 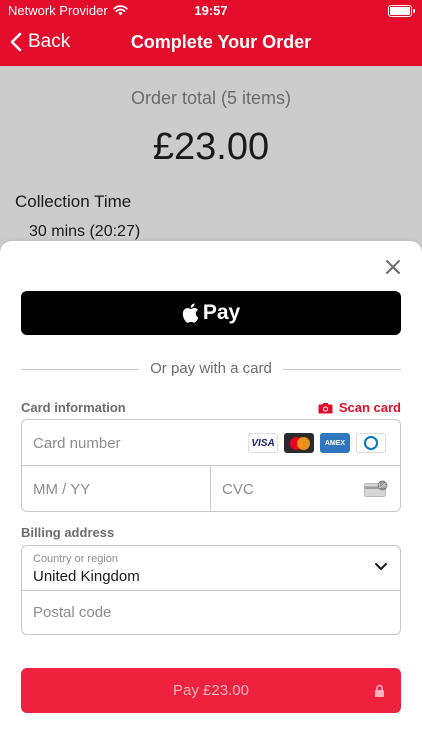 I want to click on postal-code-placeholder: Postal code, so click(x=72, y=612).